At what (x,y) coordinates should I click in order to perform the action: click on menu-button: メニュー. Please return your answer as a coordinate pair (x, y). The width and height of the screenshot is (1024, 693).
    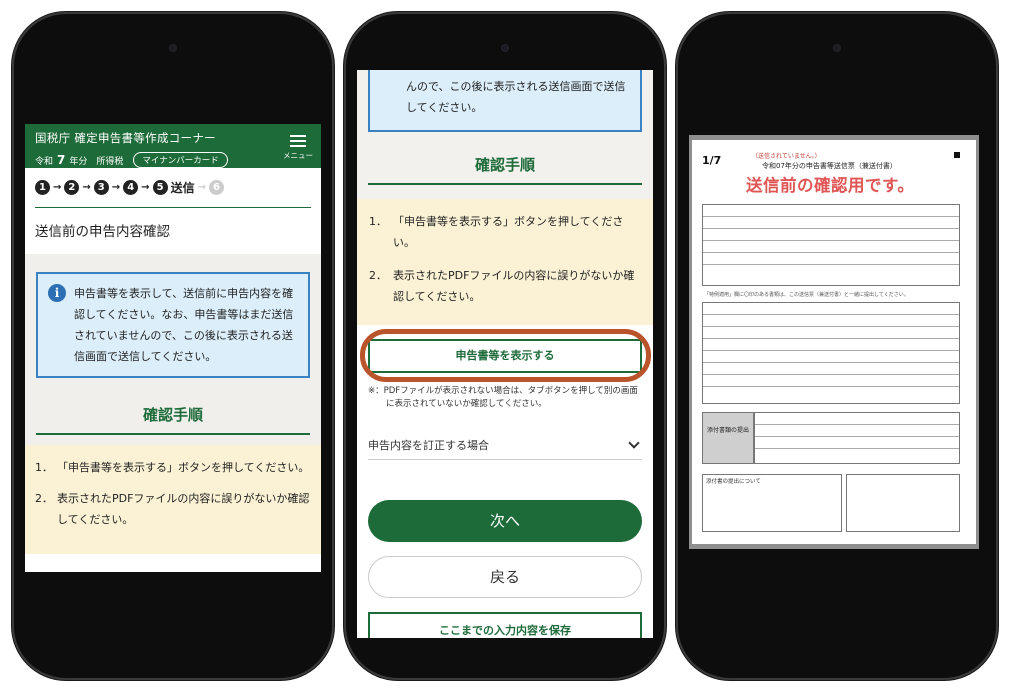
    Looking at the image, I should click on (298, 146).